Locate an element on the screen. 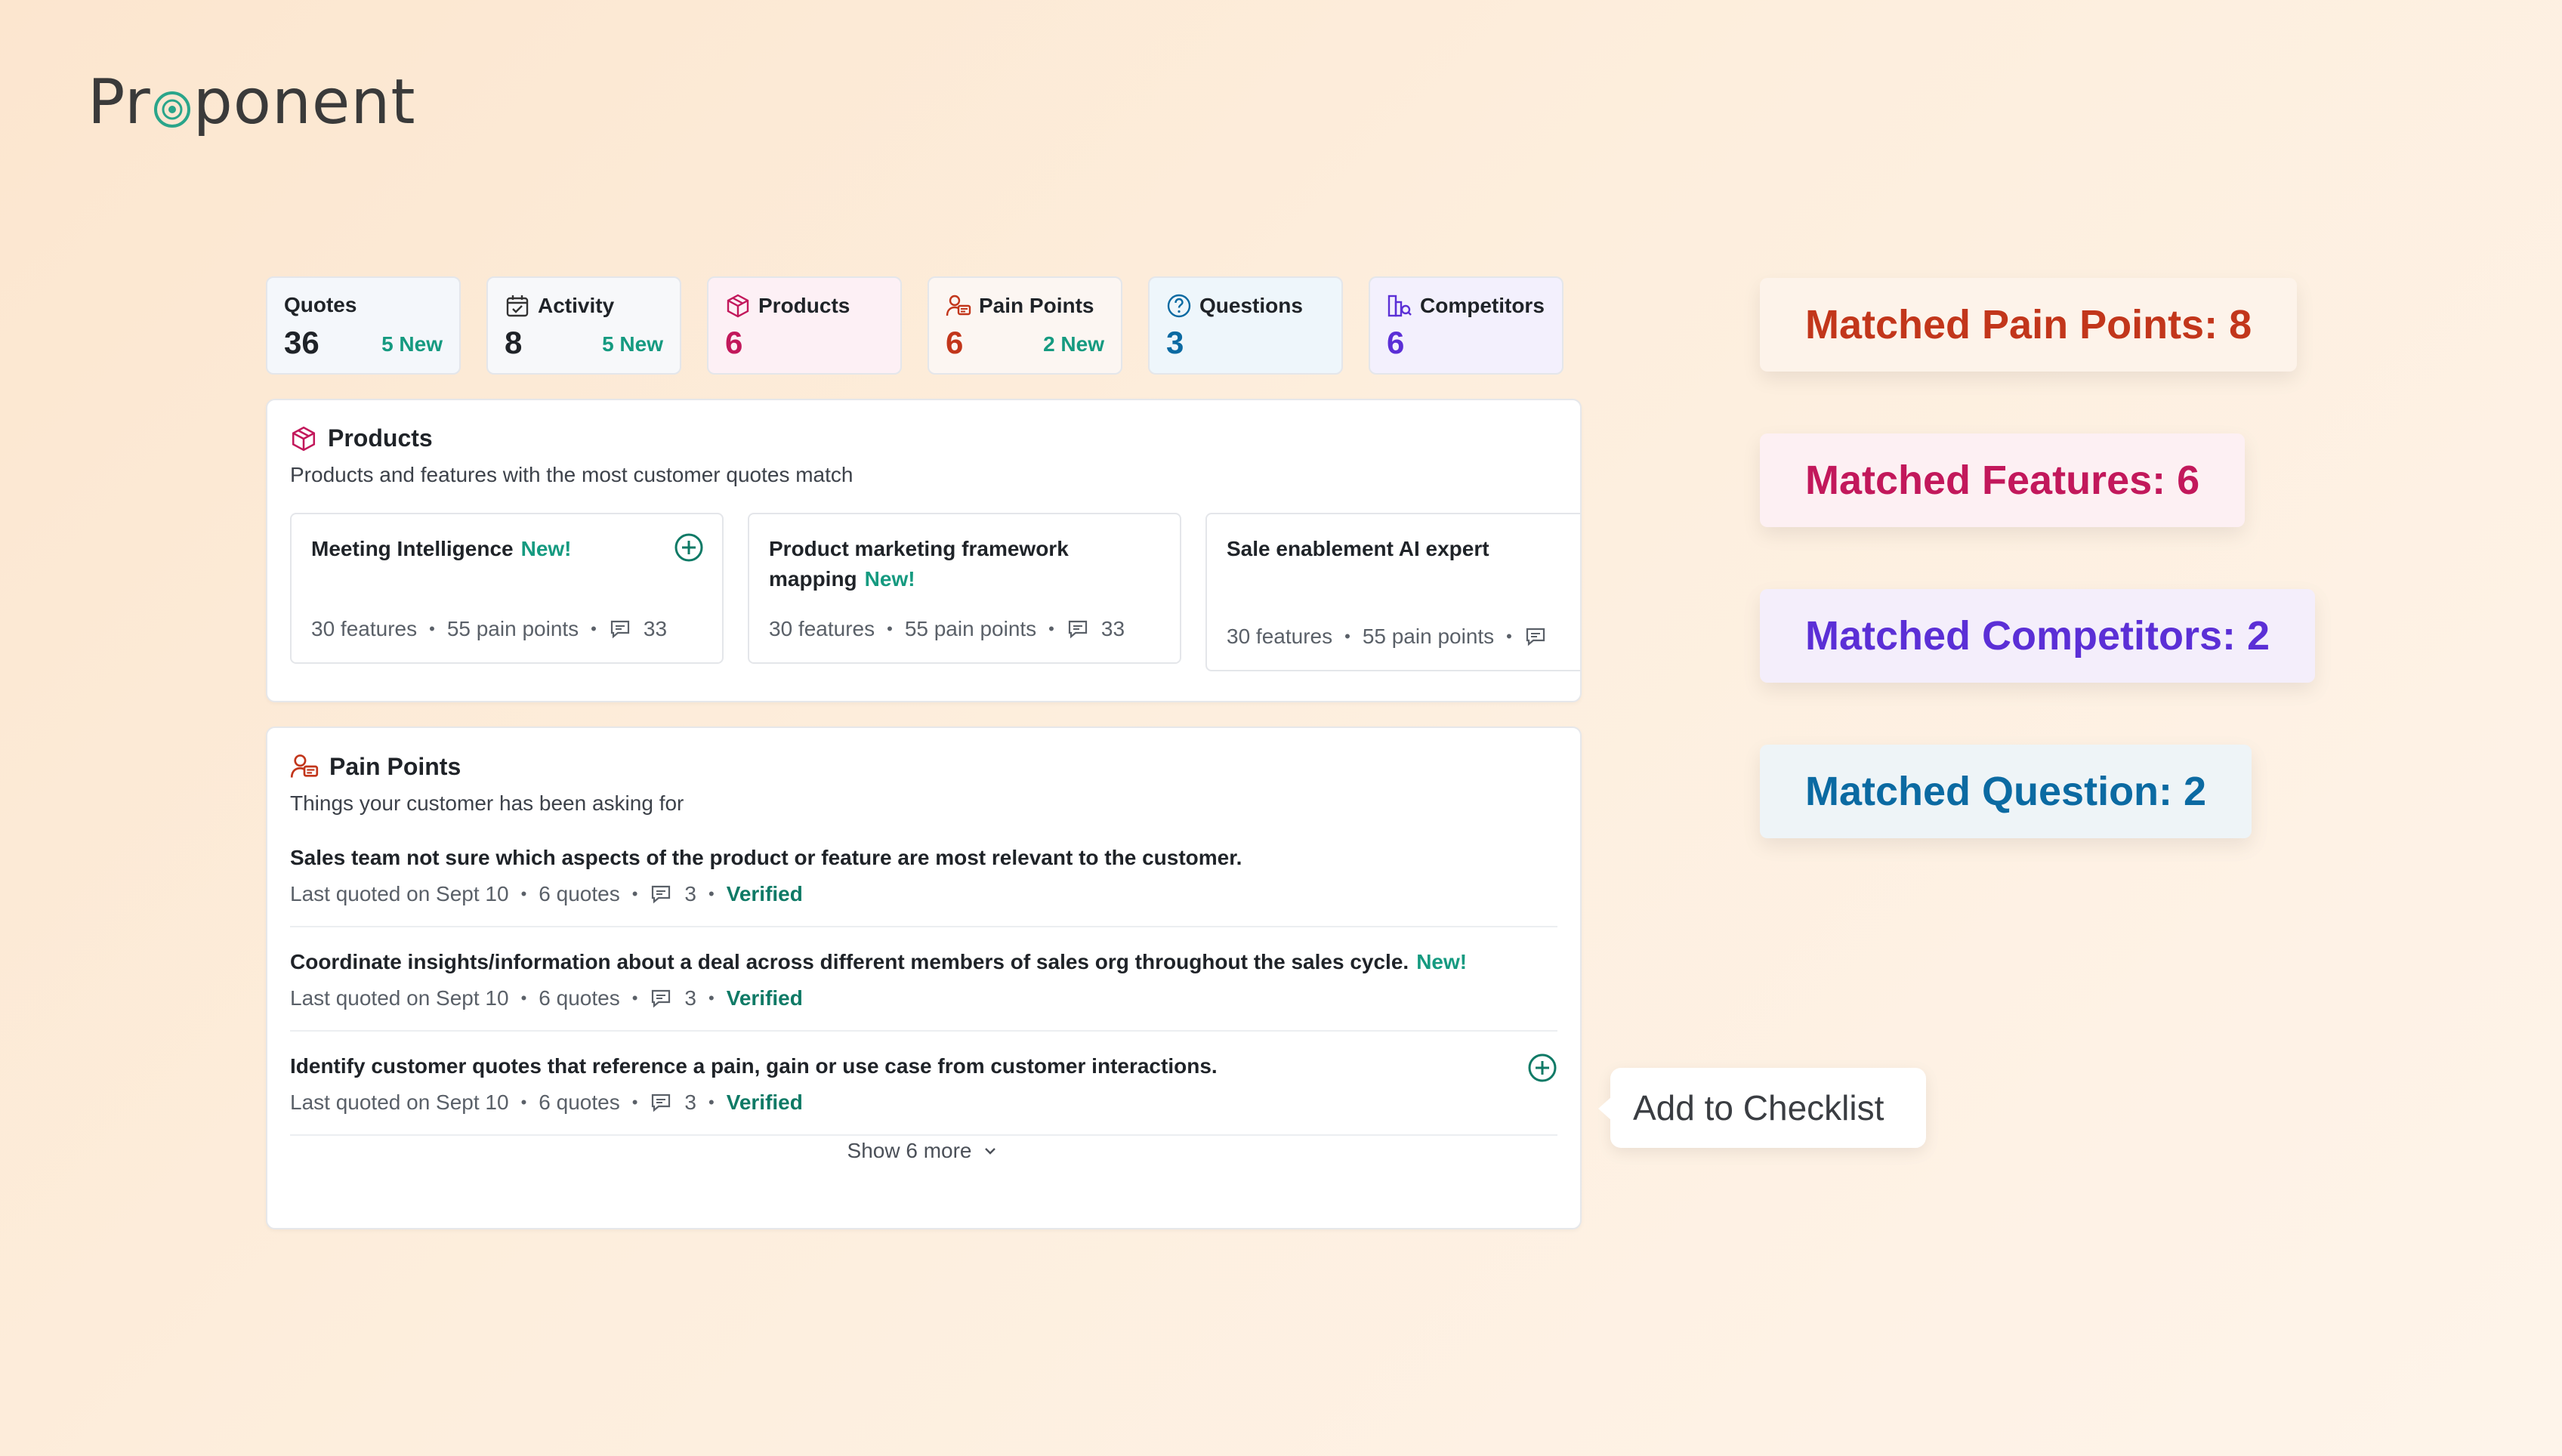  tab-competitors: Competitors 6 is located at coordinates (1466, 325).